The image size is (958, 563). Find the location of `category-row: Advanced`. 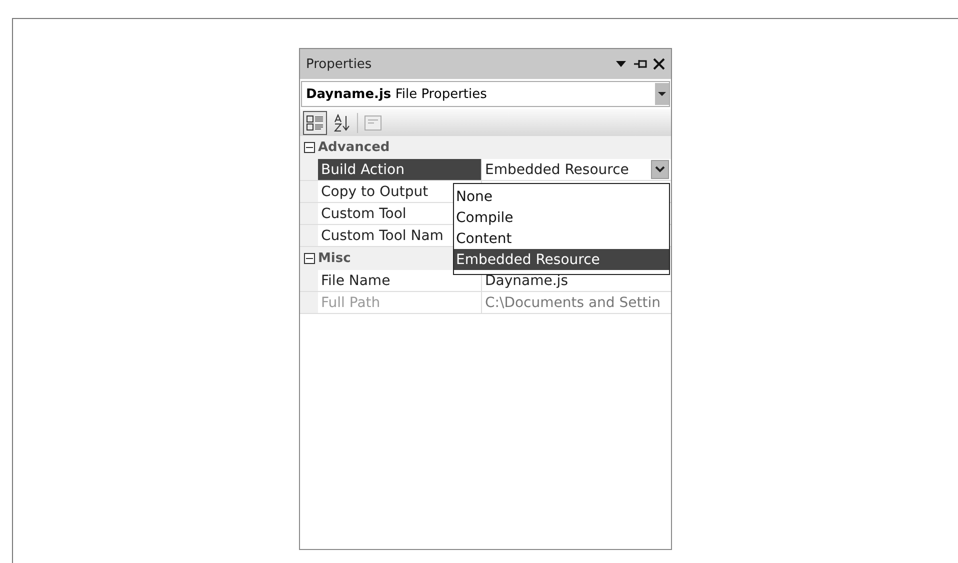

category-row: Advanced is located at coordinates (485, 147).